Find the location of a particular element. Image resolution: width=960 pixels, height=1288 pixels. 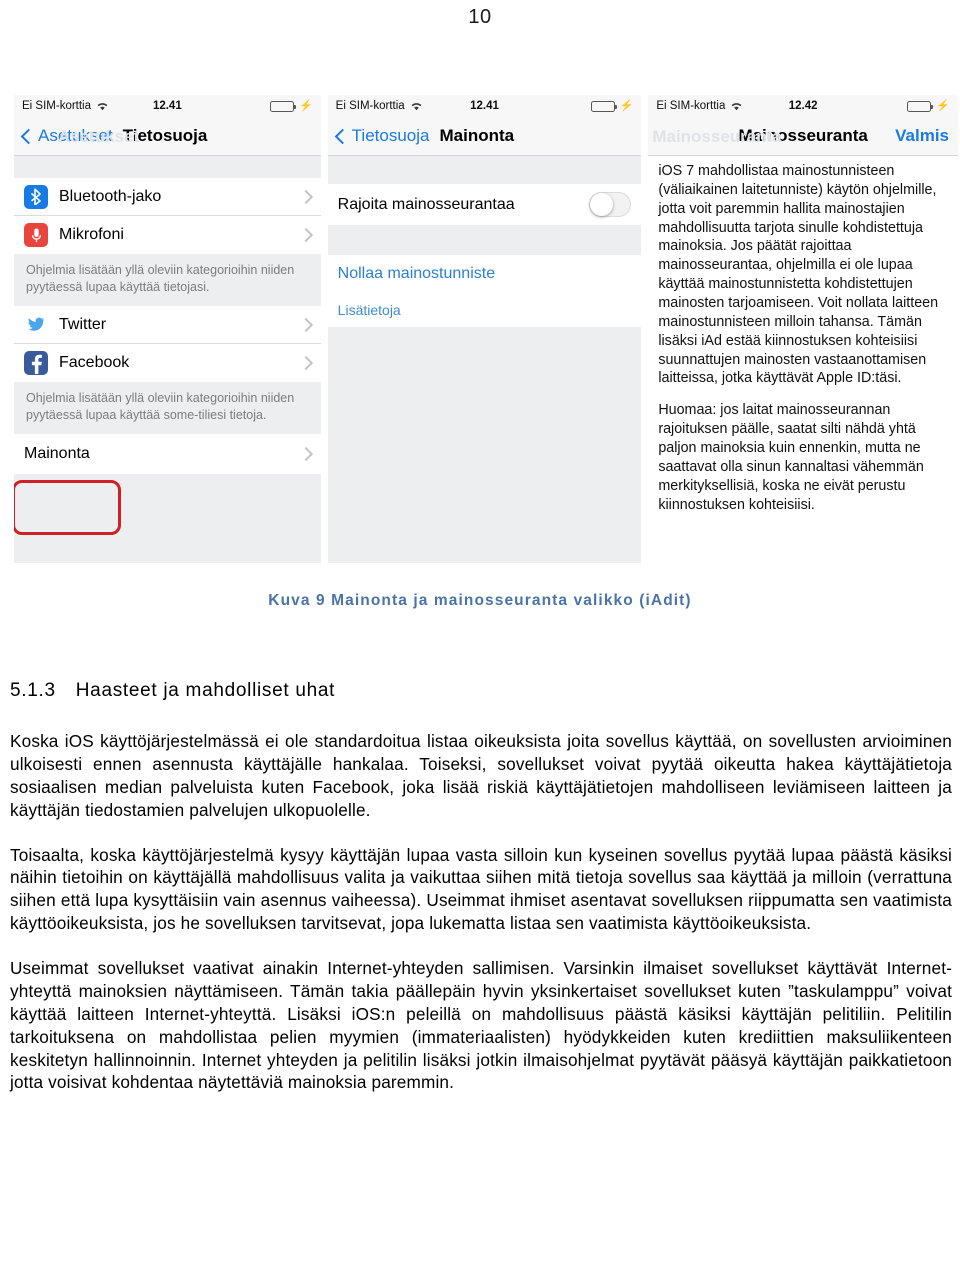

list-item-label: Bluetooth-jako is located at coordinates (110, 196).